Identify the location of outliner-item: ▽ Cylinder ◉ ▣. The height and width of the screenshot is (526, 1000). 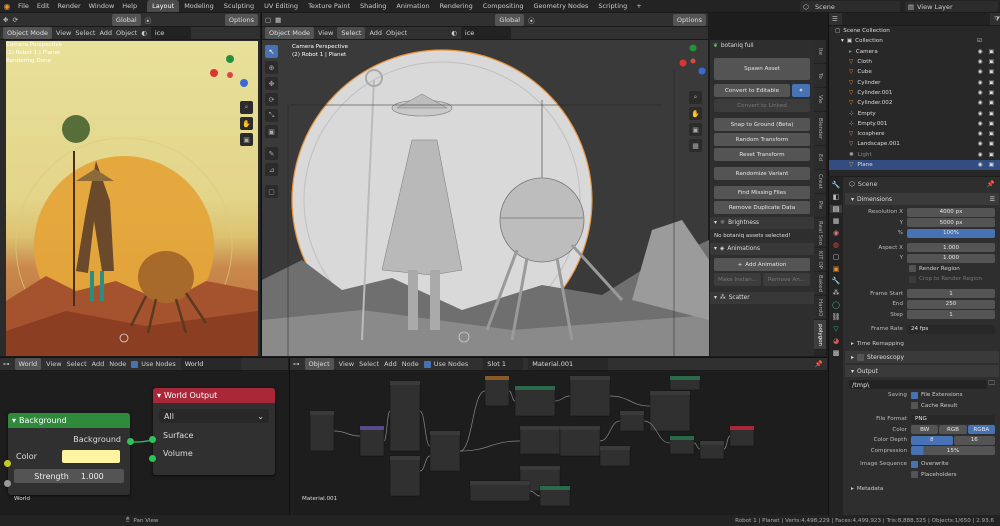
(914, 82).